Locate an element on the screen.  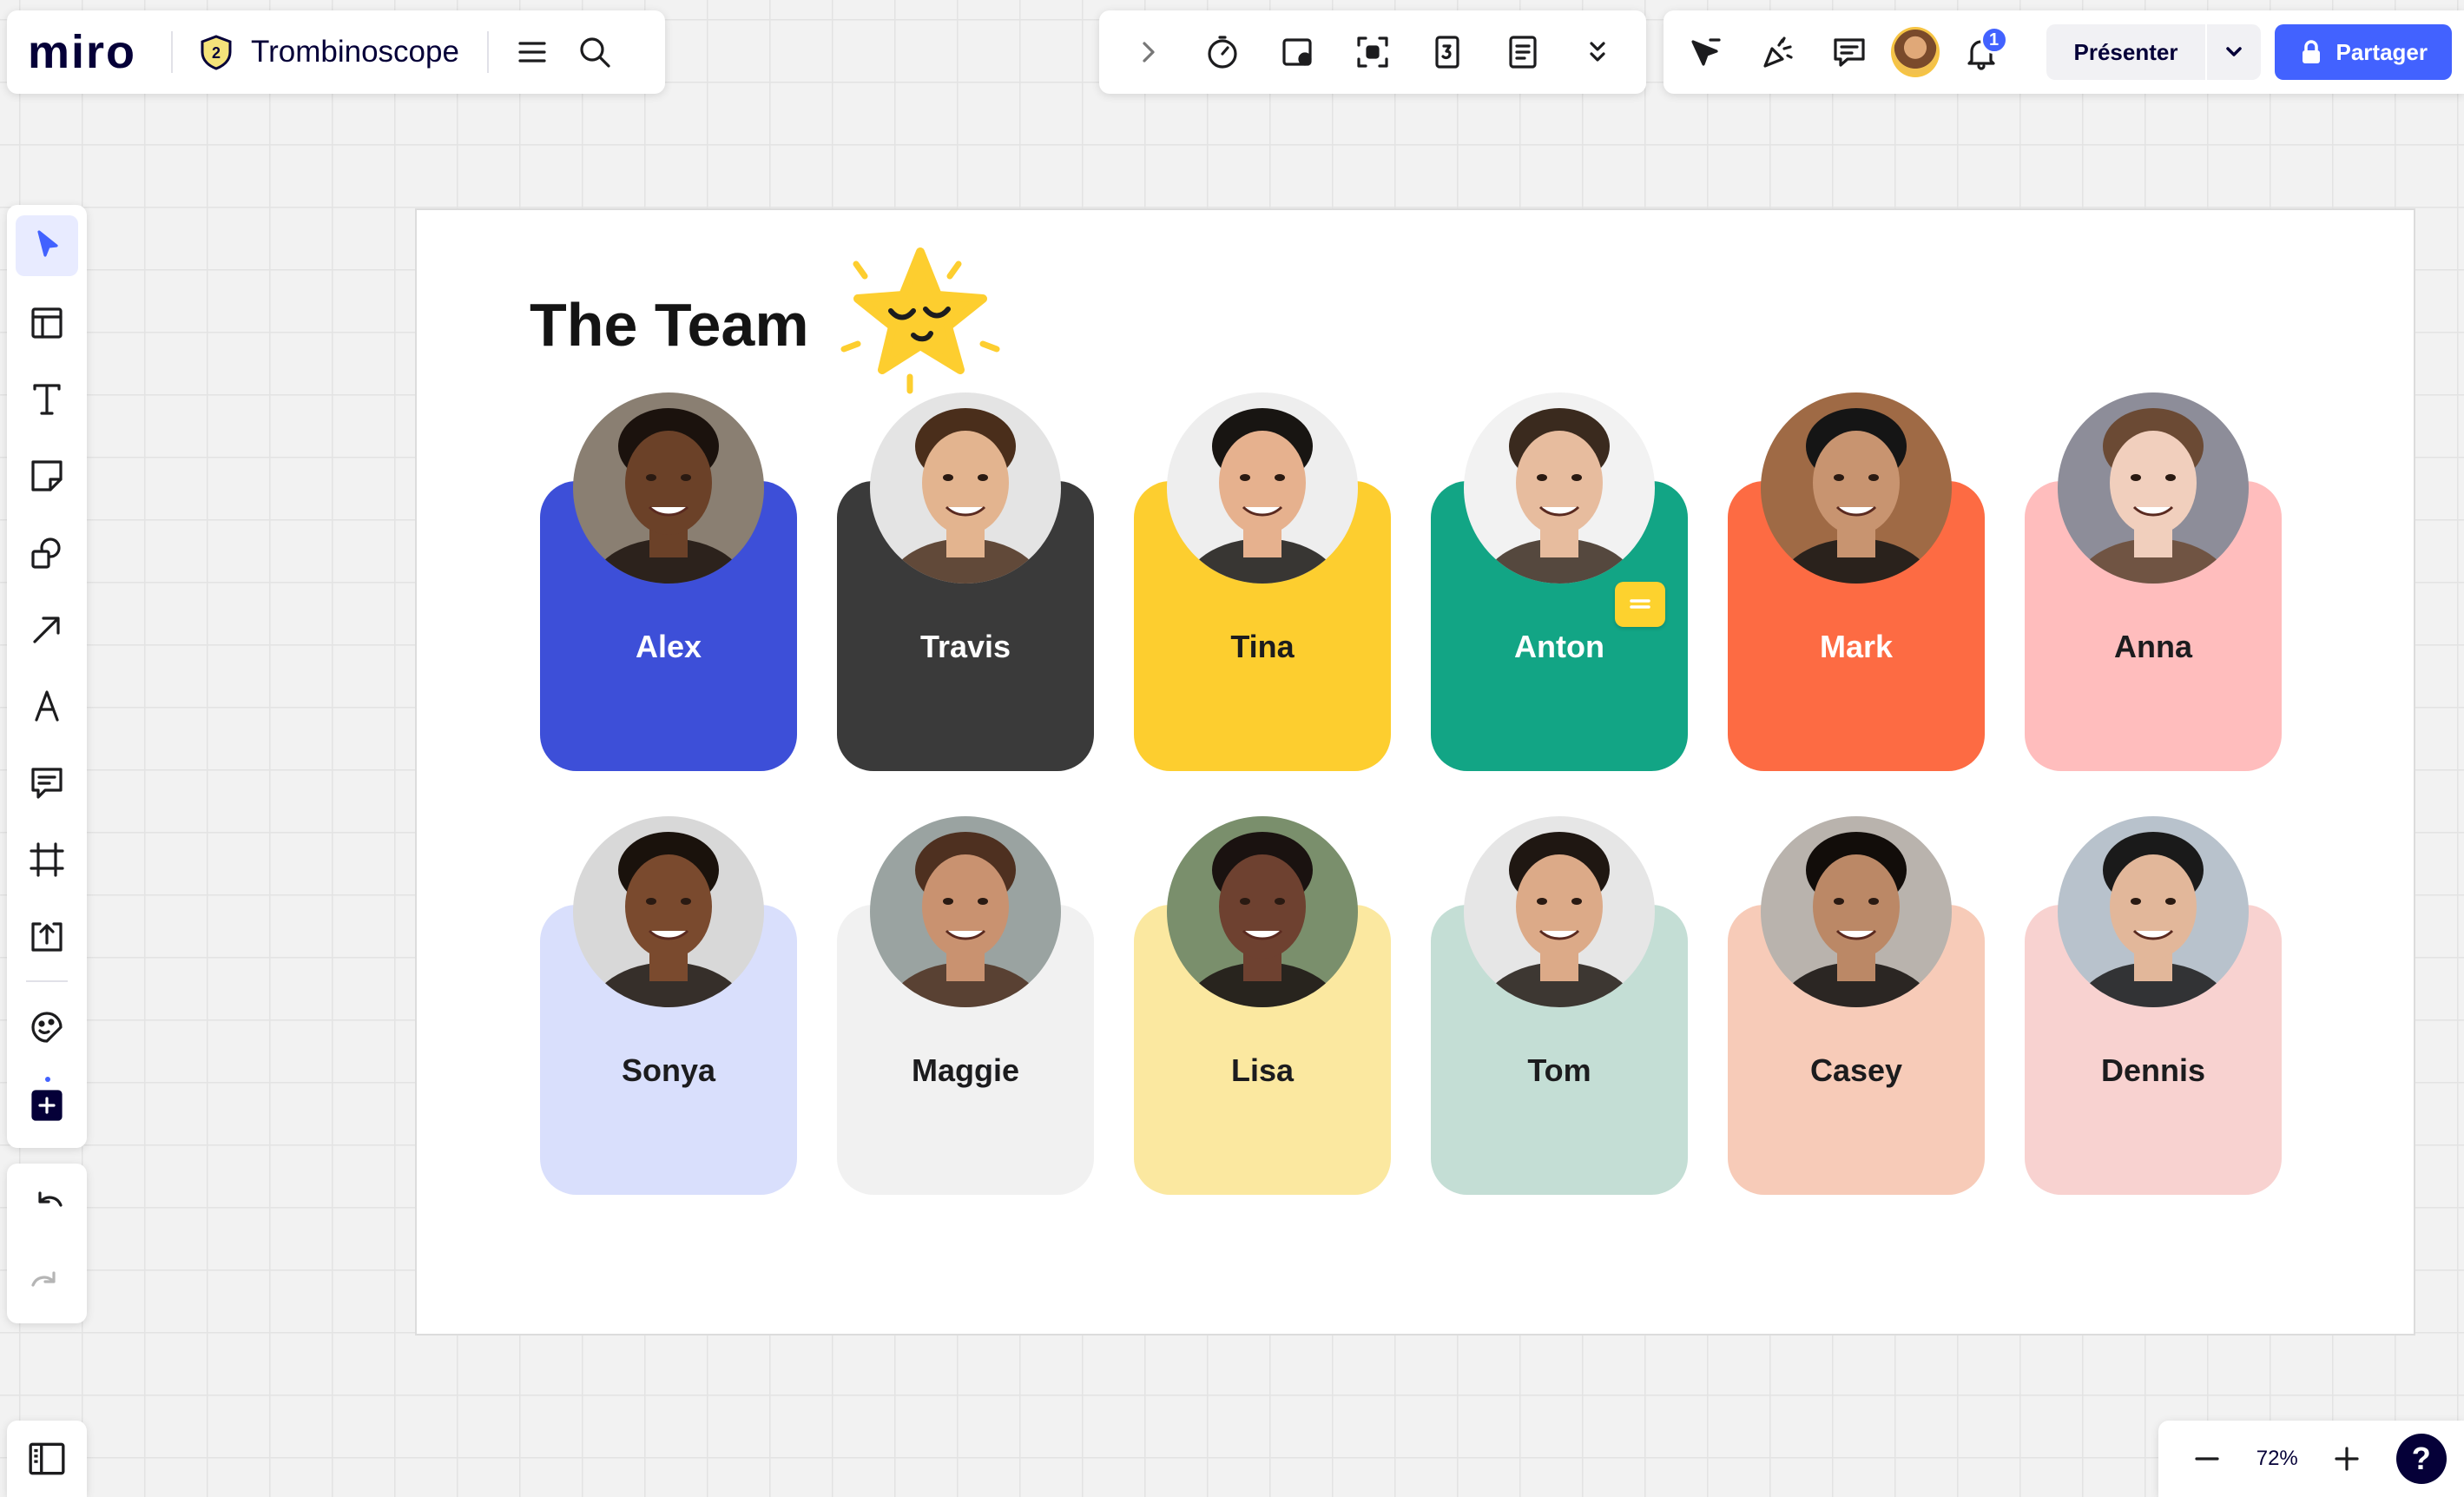
zoom-in-icon is located at coordinates (2347, 1459).